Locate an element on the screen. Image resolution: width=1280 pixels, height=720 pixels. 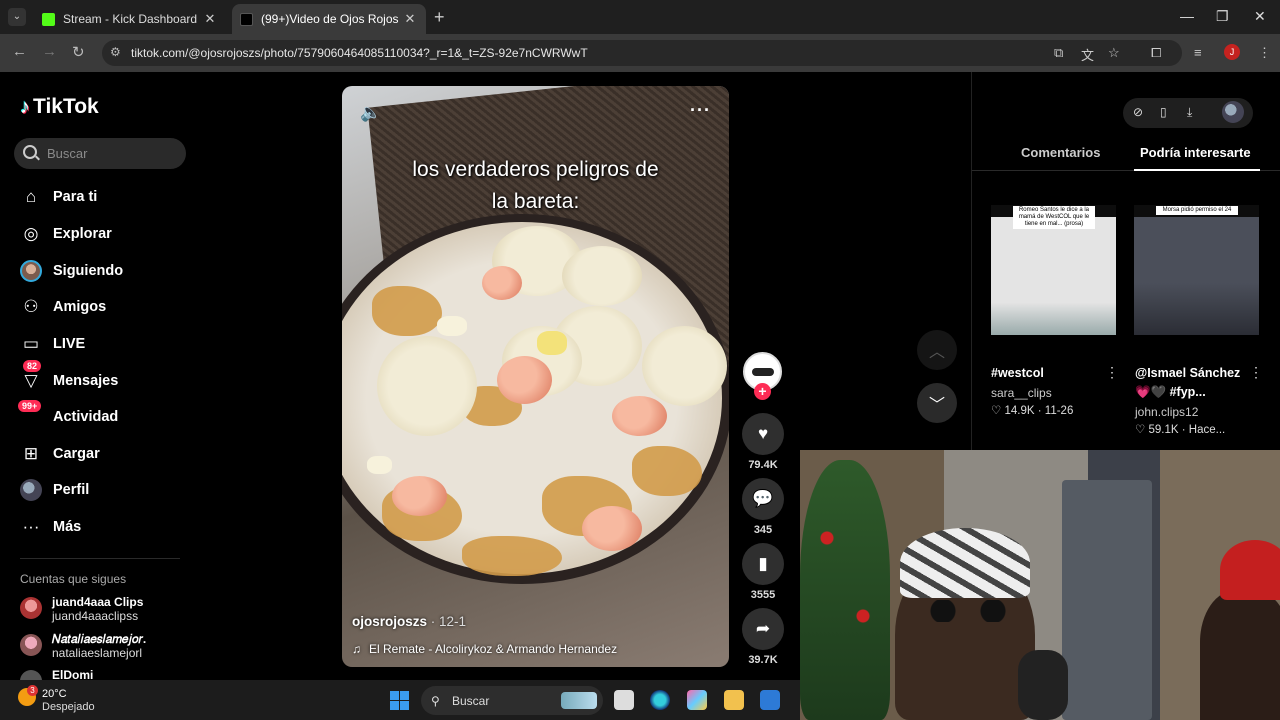
nav-live: ▭ LIVE is located at coordinates (100, 344).